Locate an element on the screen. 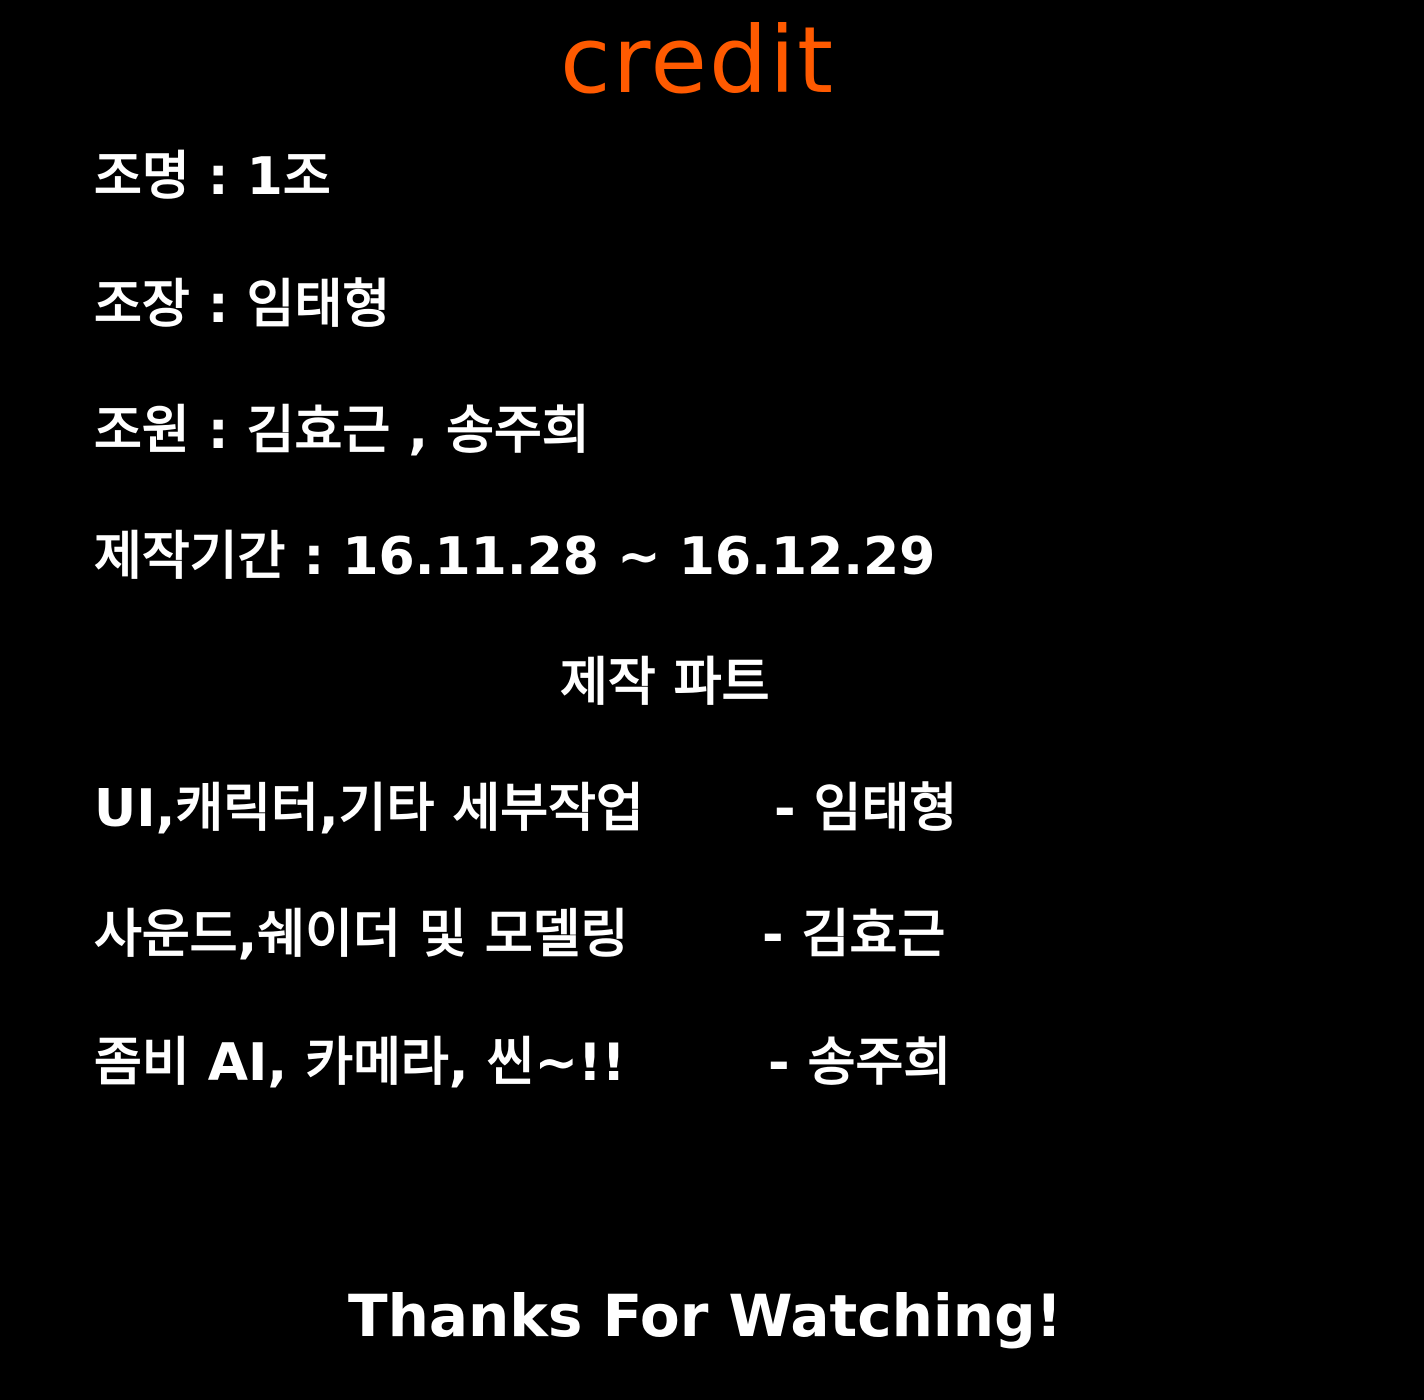  credit-role: 사운드,쉐이더 및 모델링 is located at coordinates (361, 935).